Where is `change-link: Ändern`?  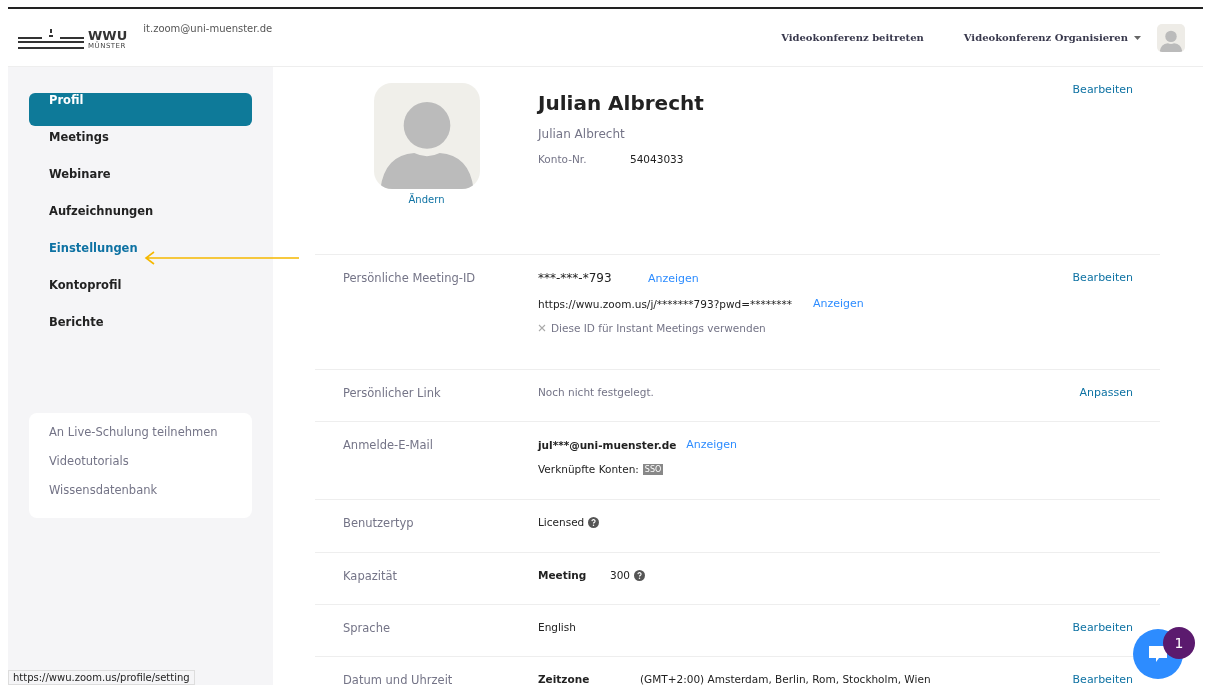
change-link: Ändern is located at coordinates (426, 199).